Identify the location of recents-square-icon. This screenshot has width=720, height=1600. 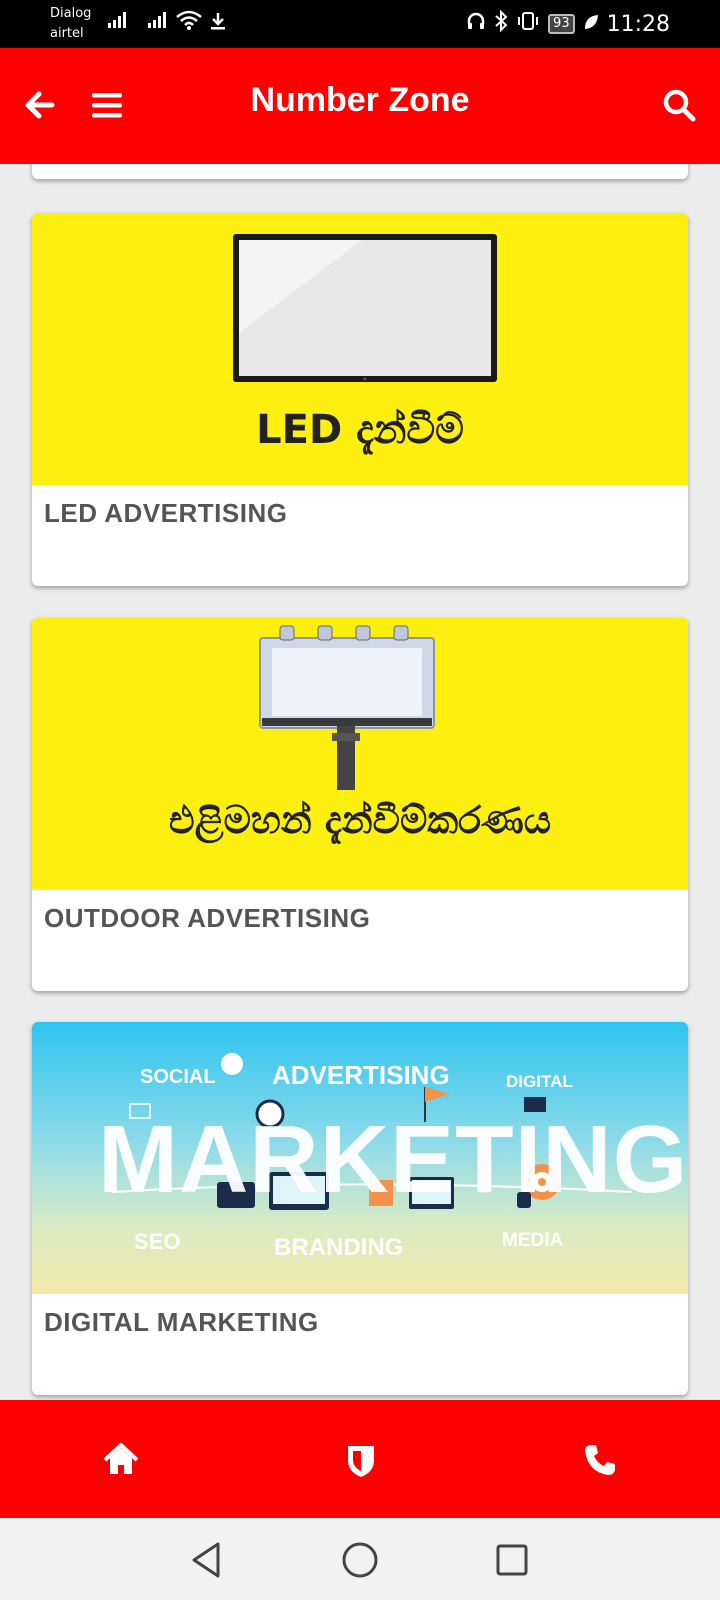
(512, 1560).